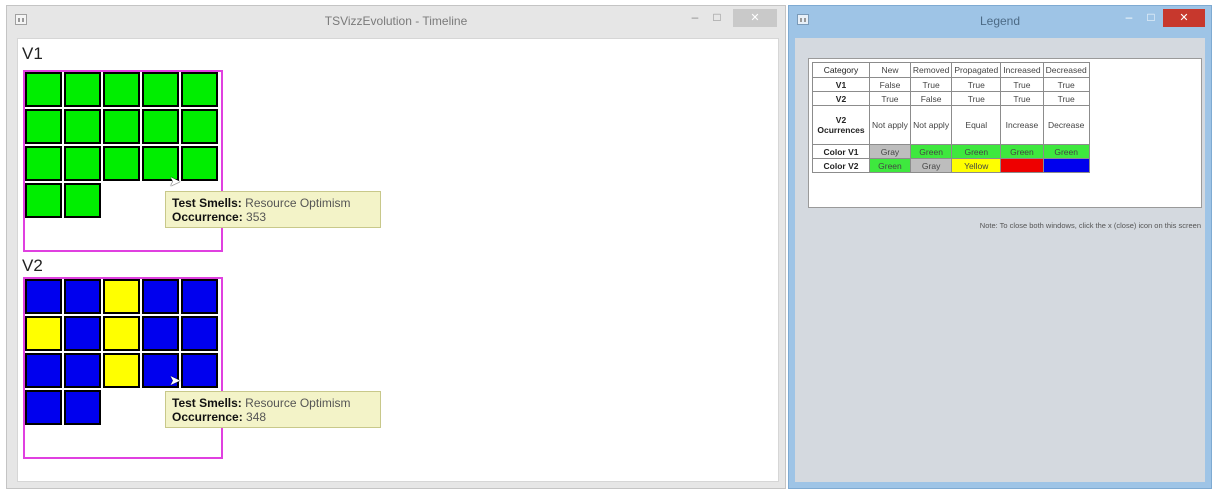 The width and height of the screenshot is (1216, 493). I want to click on legend-header-cell: Removed, so click(931, 70).